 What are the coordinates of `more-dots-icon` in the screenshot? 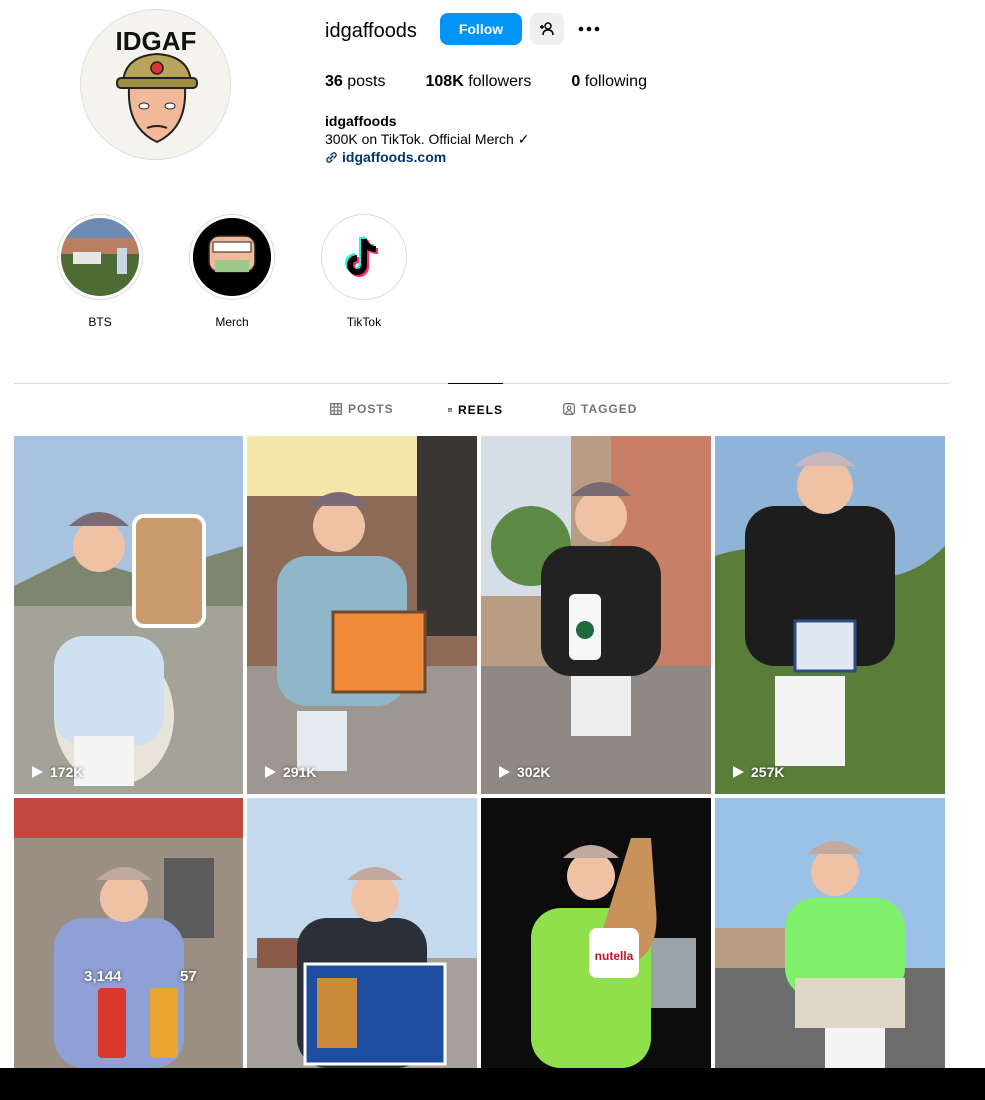 It's located at (589, 29).